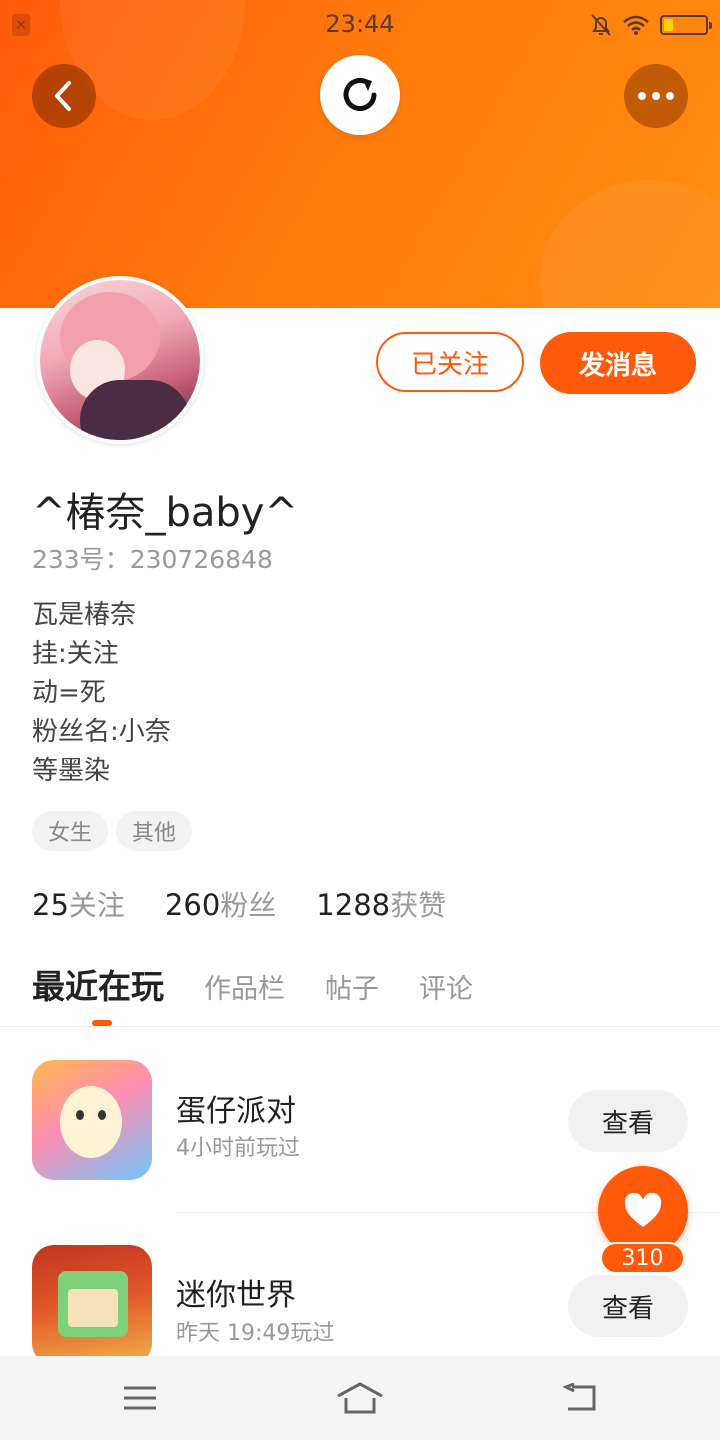 The image size is (720, 1440). What do you see at coordinates (92, 1120) in the screenshot?
I see `game-icon-eggy-party` at bounding box center [92, 1120].